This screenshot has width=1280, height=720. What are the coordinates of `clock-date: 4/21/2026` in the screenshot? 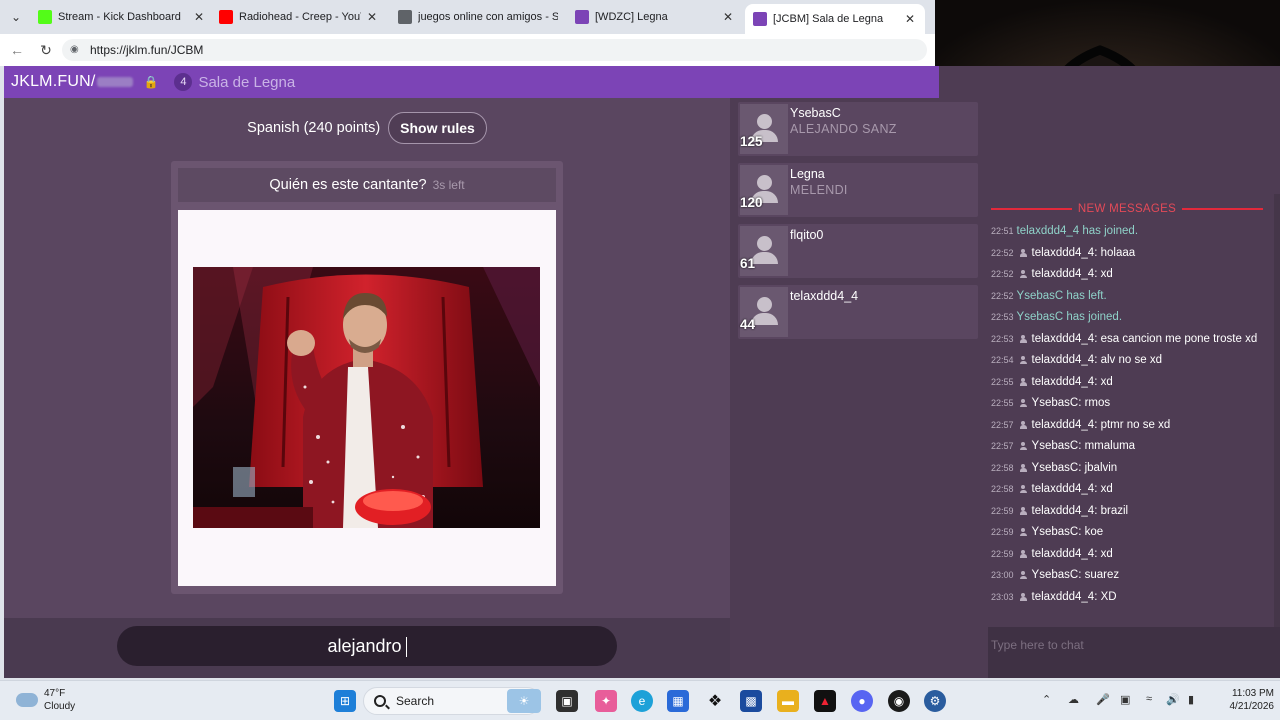 It's located at (1252, 706).